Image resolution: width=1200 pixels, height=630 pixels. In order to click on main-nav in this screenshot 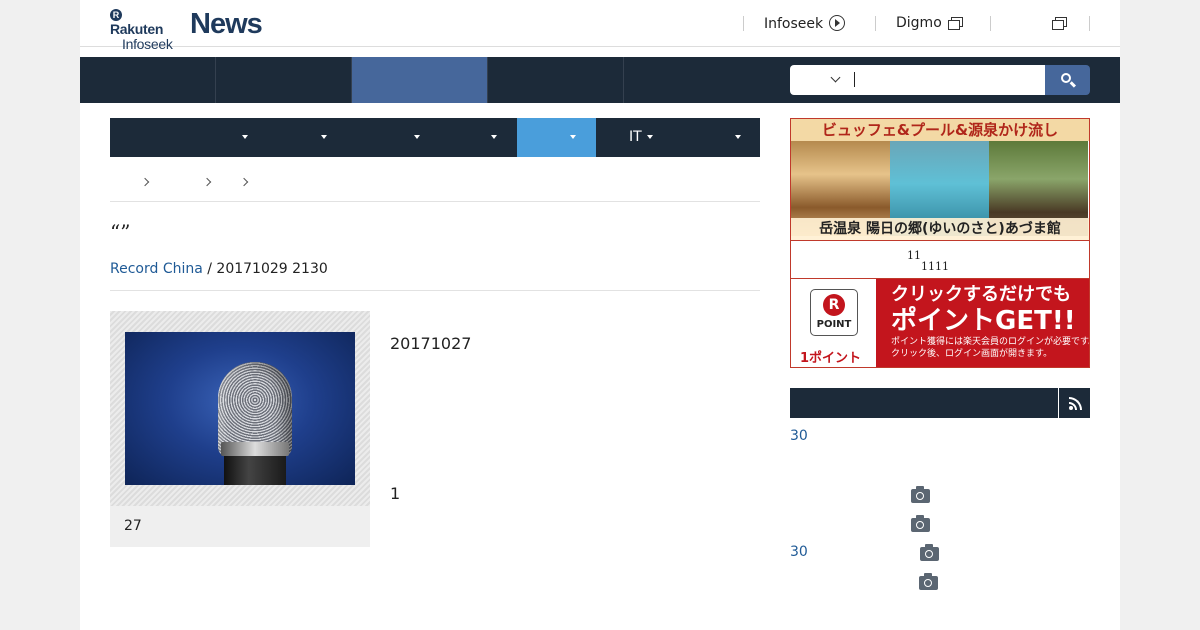, I will do `click(600, 80)`.